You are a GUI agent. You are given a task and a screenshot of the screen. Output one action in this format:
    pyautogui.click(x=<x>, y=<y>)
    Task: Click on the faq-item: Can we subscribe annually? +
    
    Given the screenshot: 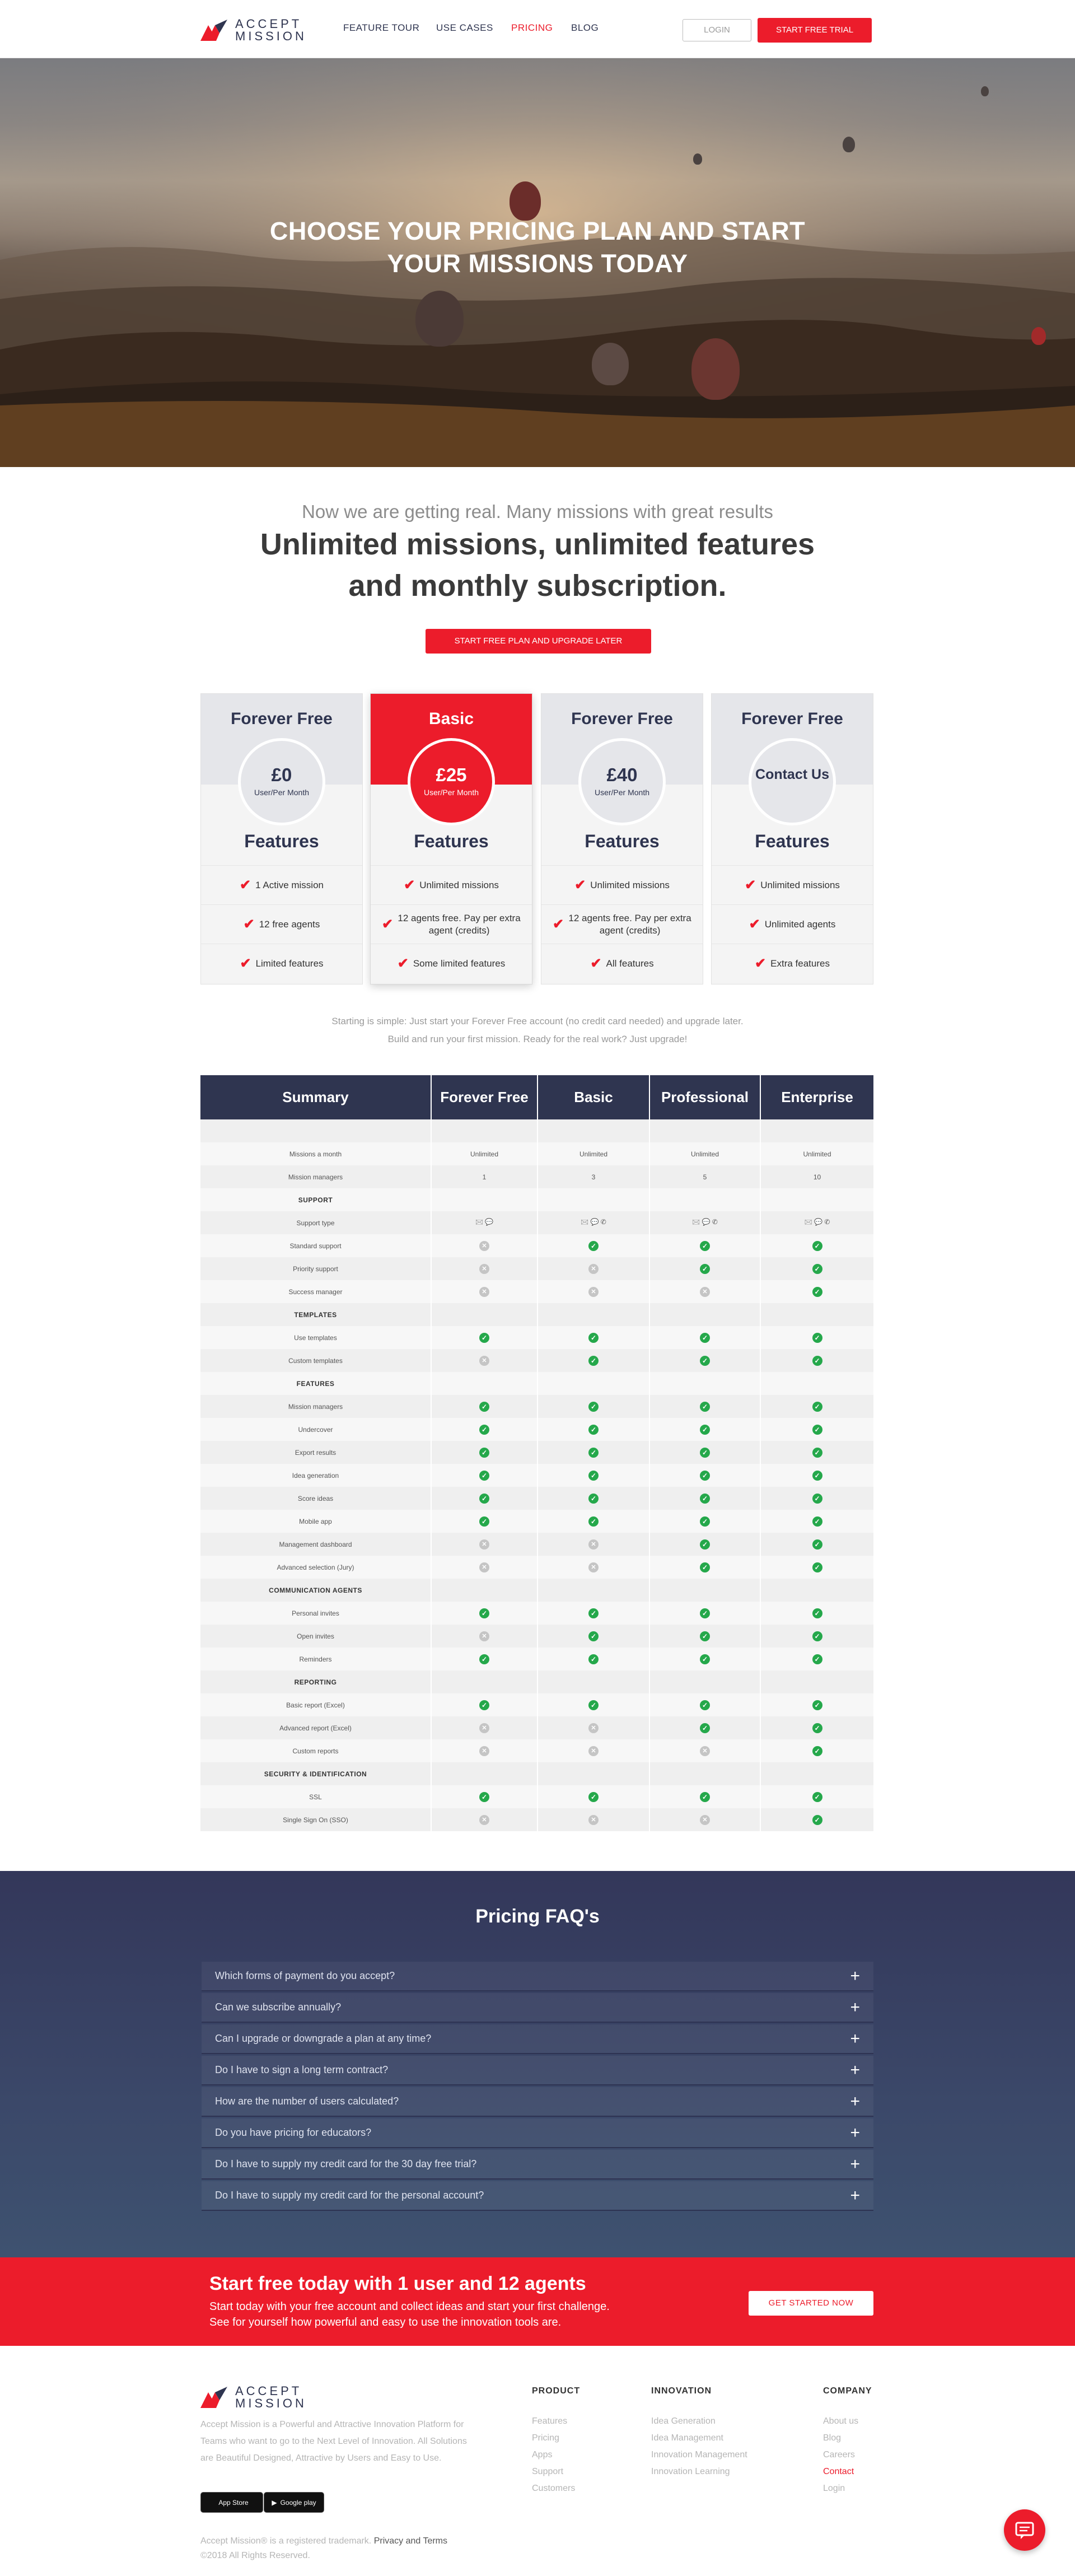 What is the action you would take?
    pyautogui.click(x=537, y=2008)
    